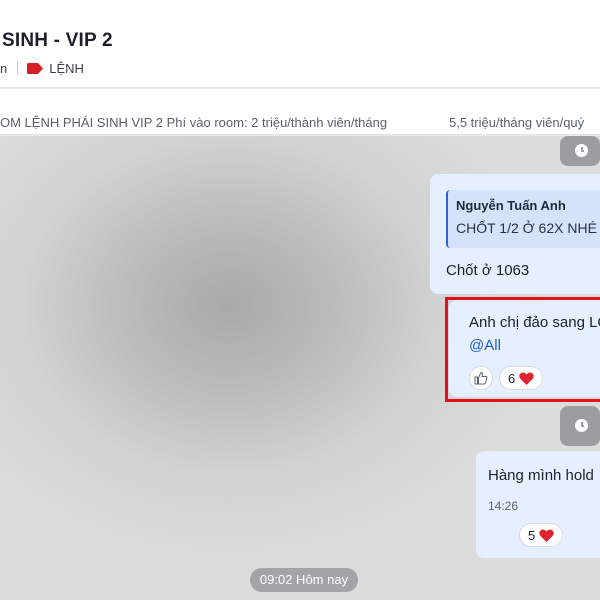 Image resolution: width=600 pixels, height=600 pixels. What do you see at coordinates (523, 219) in the screenshot?
I see `quoted-message: Nguyễn Tuấn Anh CHỐT 1/2 Ở 62X NHÉ` at bounding box center [523, 219].